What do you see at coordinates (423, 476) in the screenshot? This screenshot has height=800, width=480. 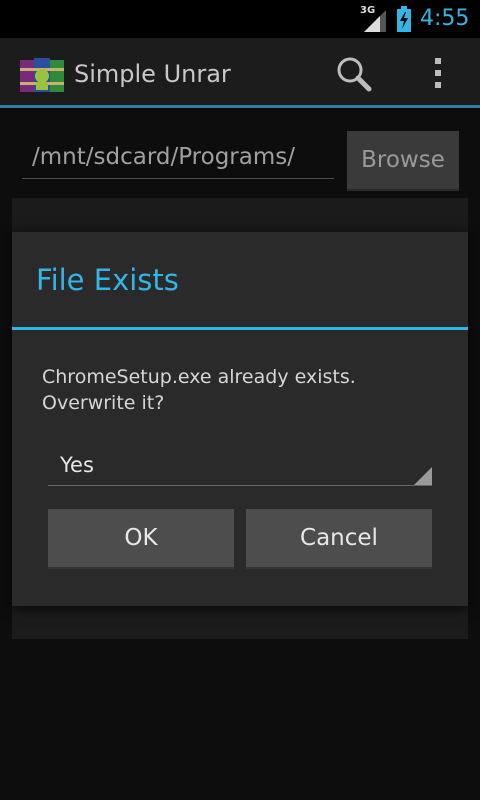 I see `spinner-arrow-icon` at bounding box center [423, 476].